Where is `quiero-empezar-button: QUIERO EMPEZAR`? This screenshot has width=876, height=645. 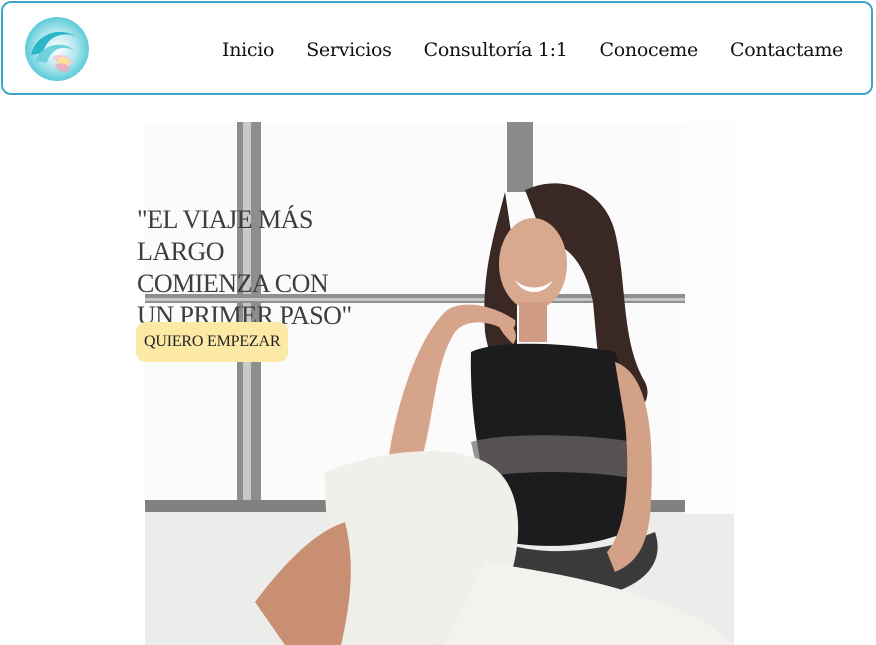 quiero-empezar-button: QUIERO EMPEZAR is located at coordinates (212, 342).